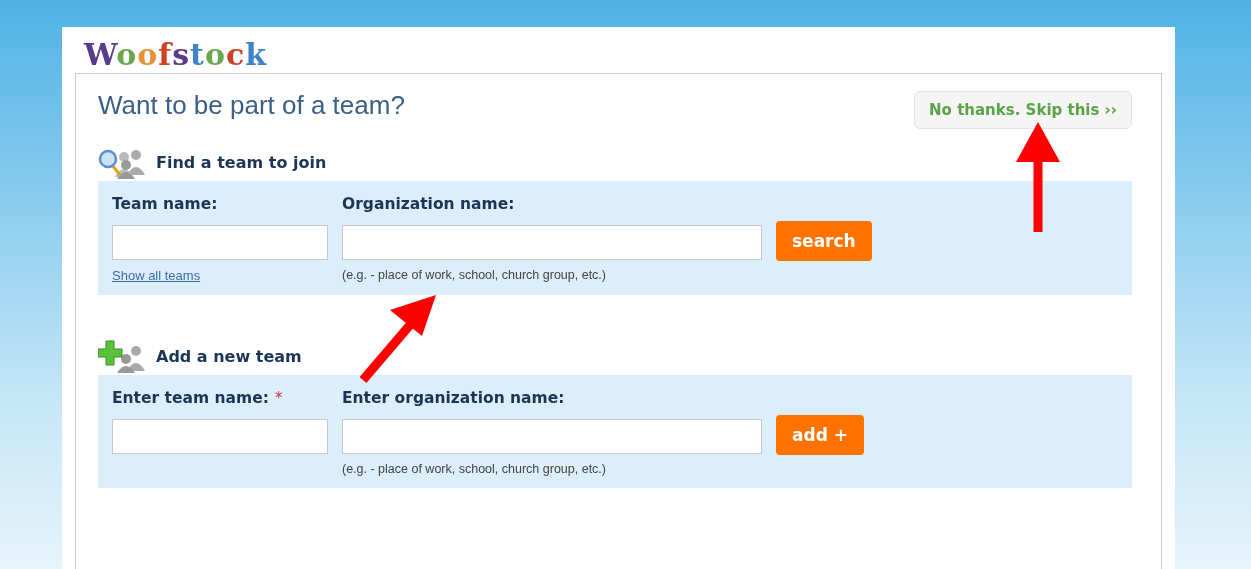 This screenshot has height=569, width=1251. I want to click on add-people-icon, so click(122, 356).